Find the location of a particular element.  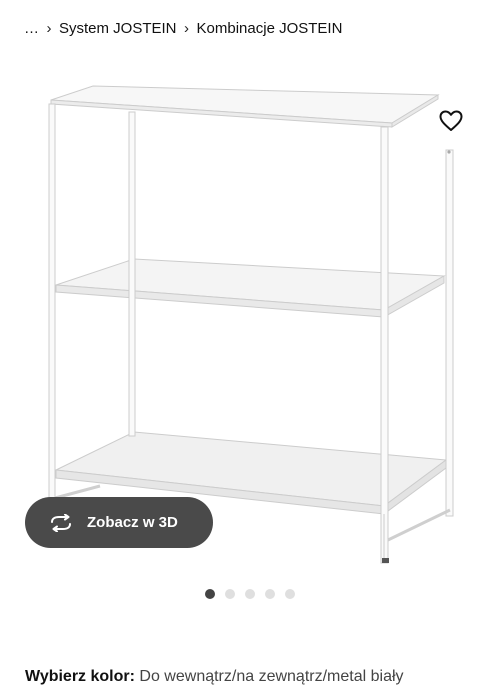

view-3d-button: Zobacz w 3D is located at coordinates (119, 522).